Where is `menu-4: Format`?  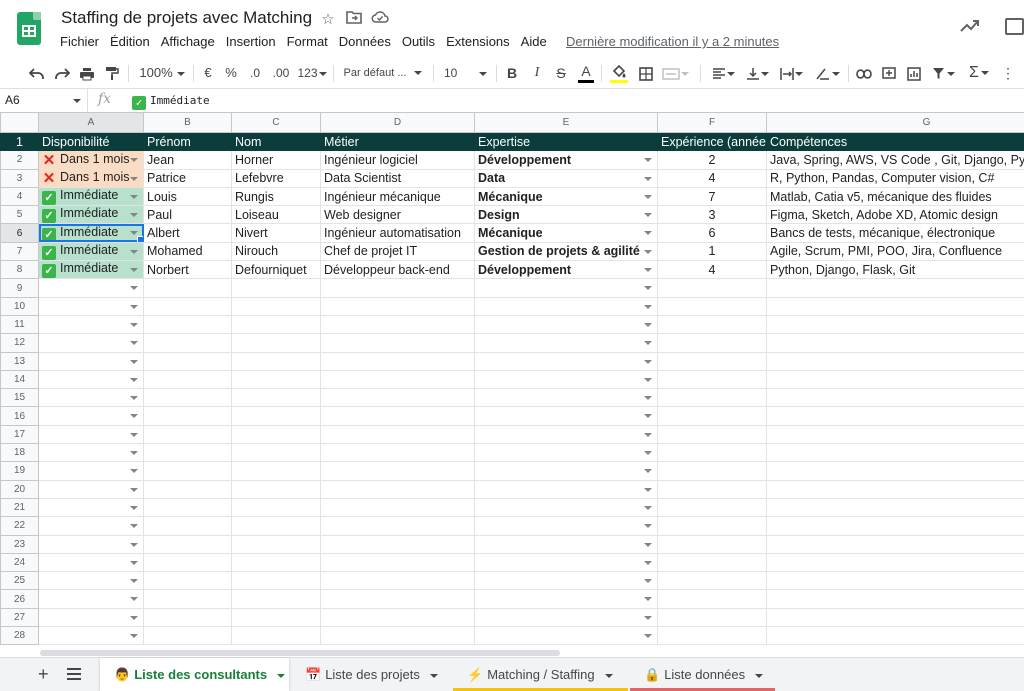
menu-4: Format is located at coordinates (307, 43).